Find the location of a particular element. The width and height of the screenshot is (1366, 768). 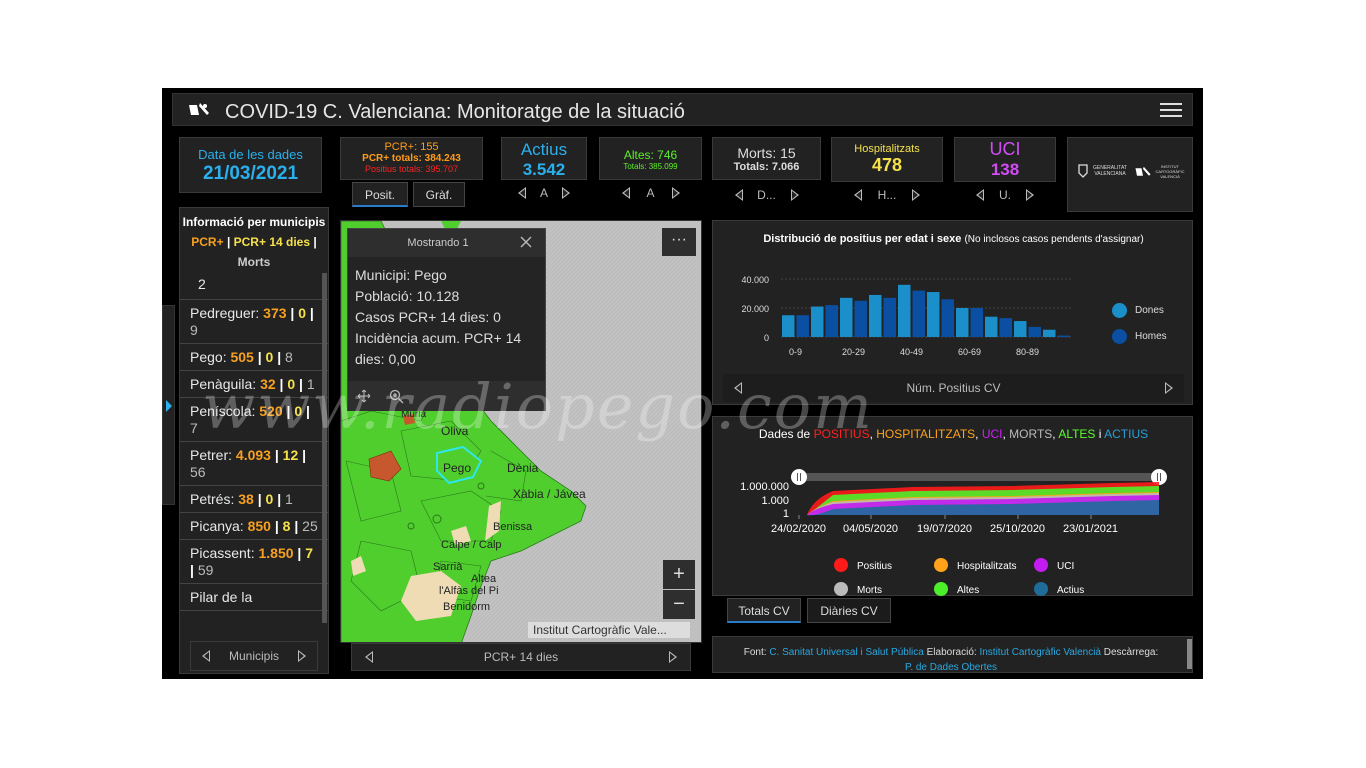

list-item-partial: Pilar de la is located at coordinates (254, 597).